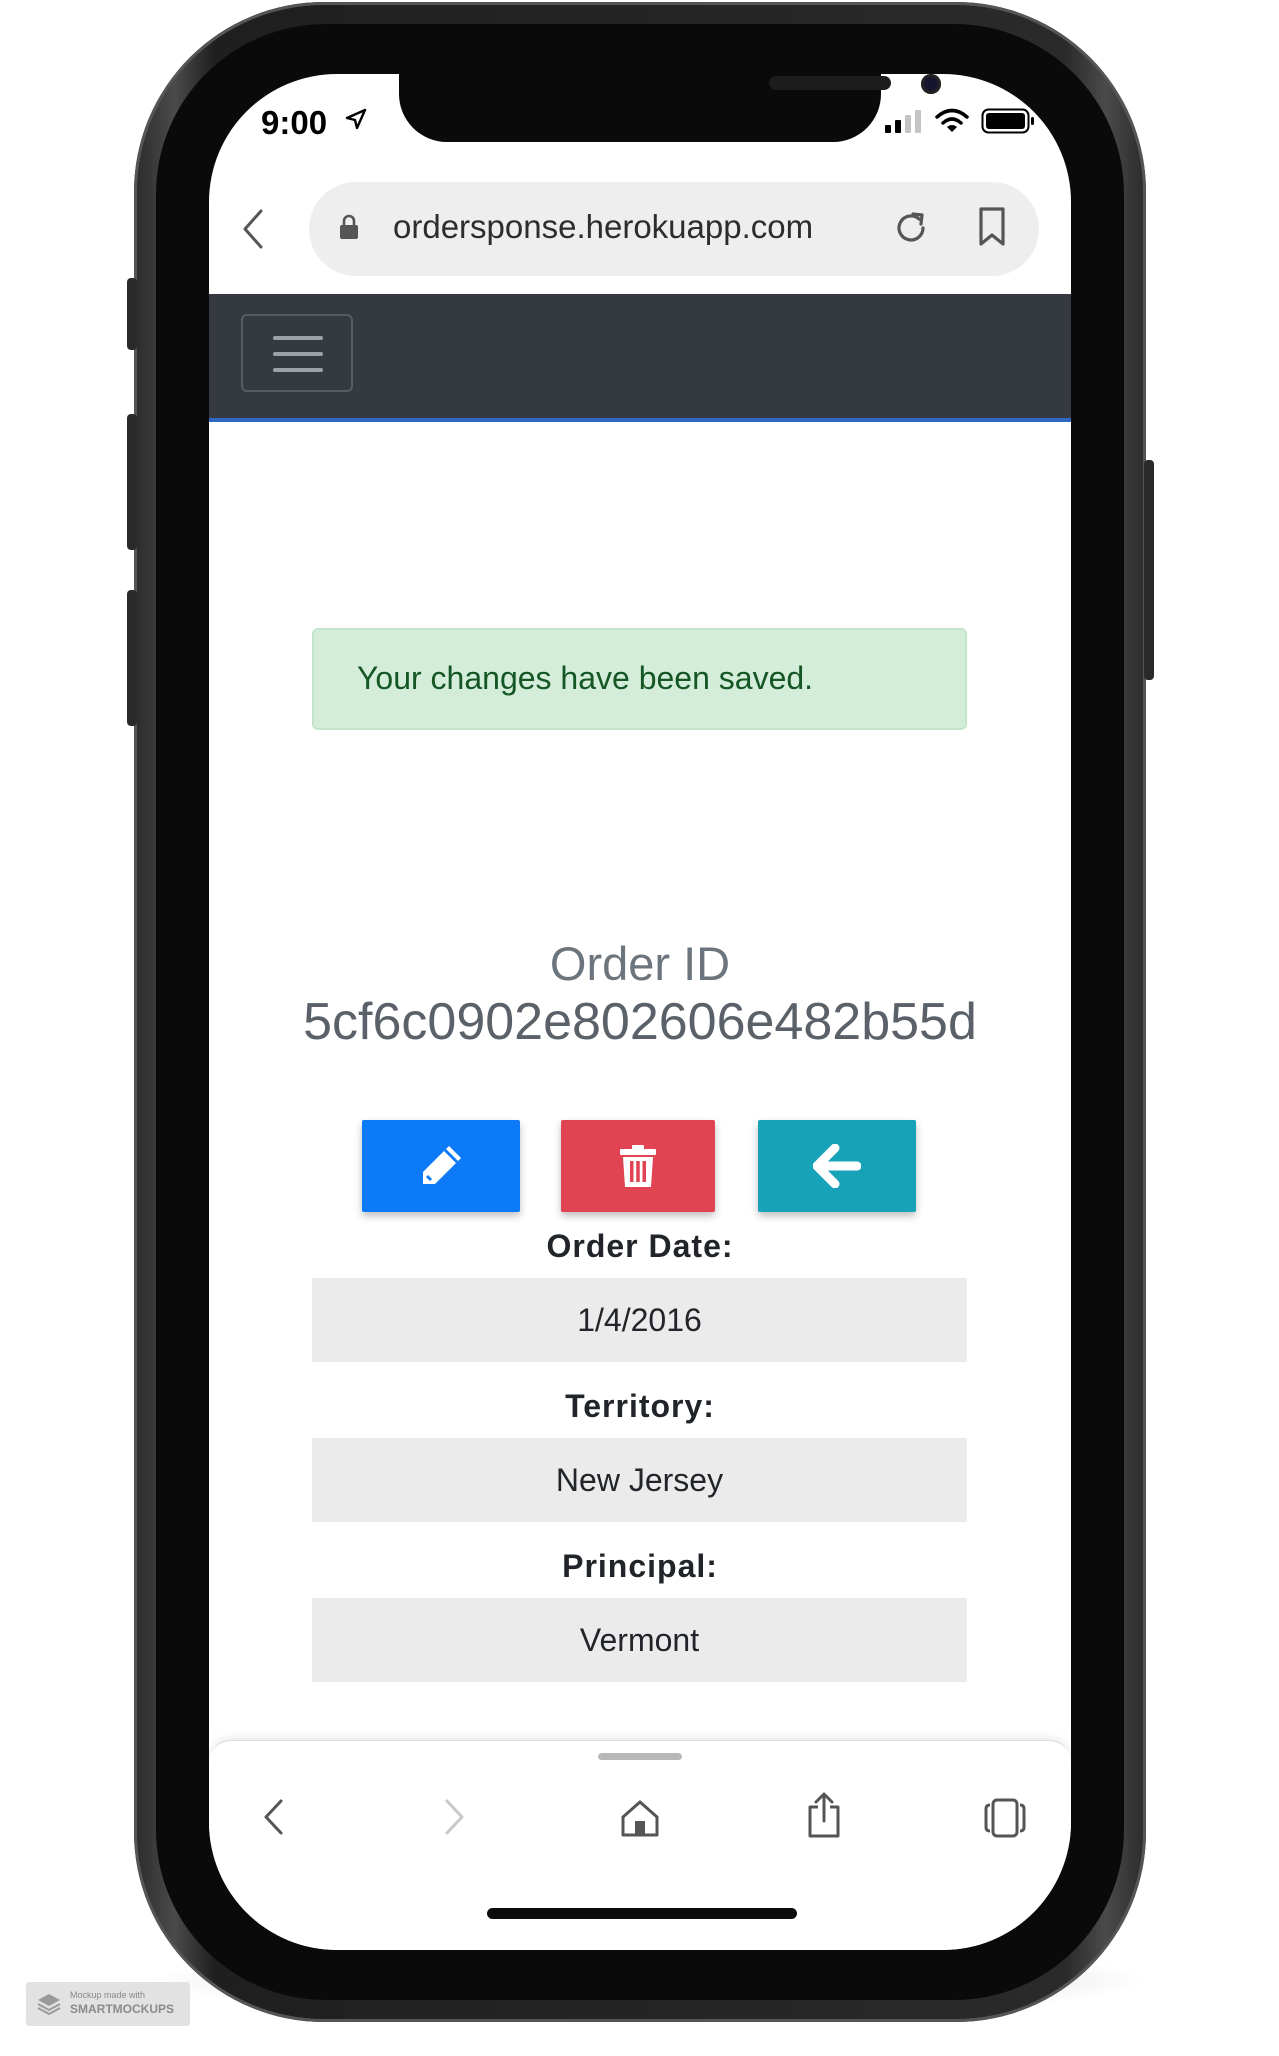  I want to click on layers-icon, so click(49, 2005).